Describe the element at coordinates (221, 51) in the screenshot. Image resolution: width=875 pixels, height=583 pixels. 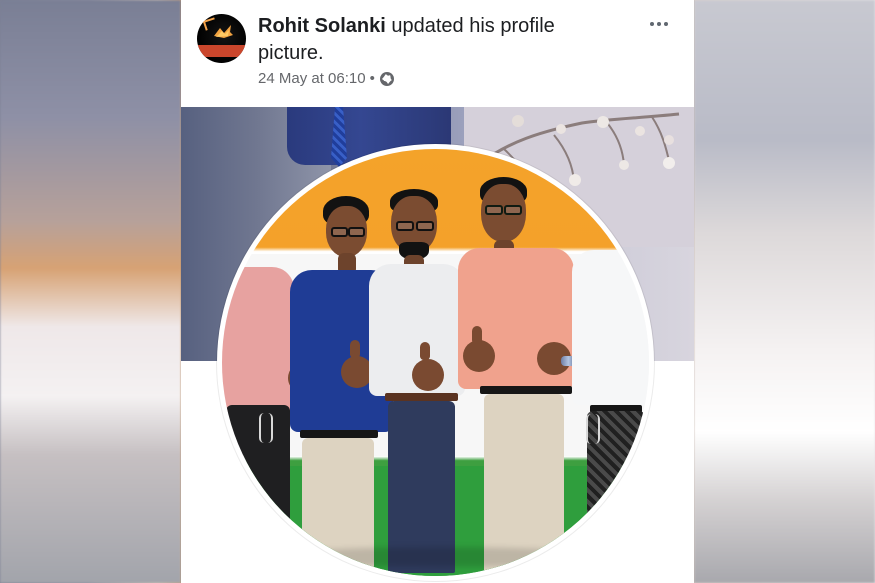
I see `avatar-band` at that location.